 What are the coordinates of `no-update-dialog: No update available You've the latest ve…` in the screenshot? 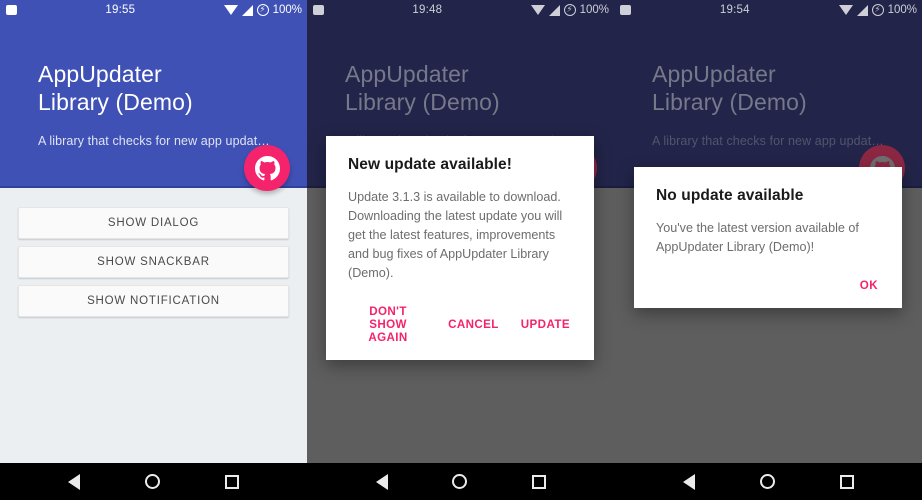 It's located at (768, 237).